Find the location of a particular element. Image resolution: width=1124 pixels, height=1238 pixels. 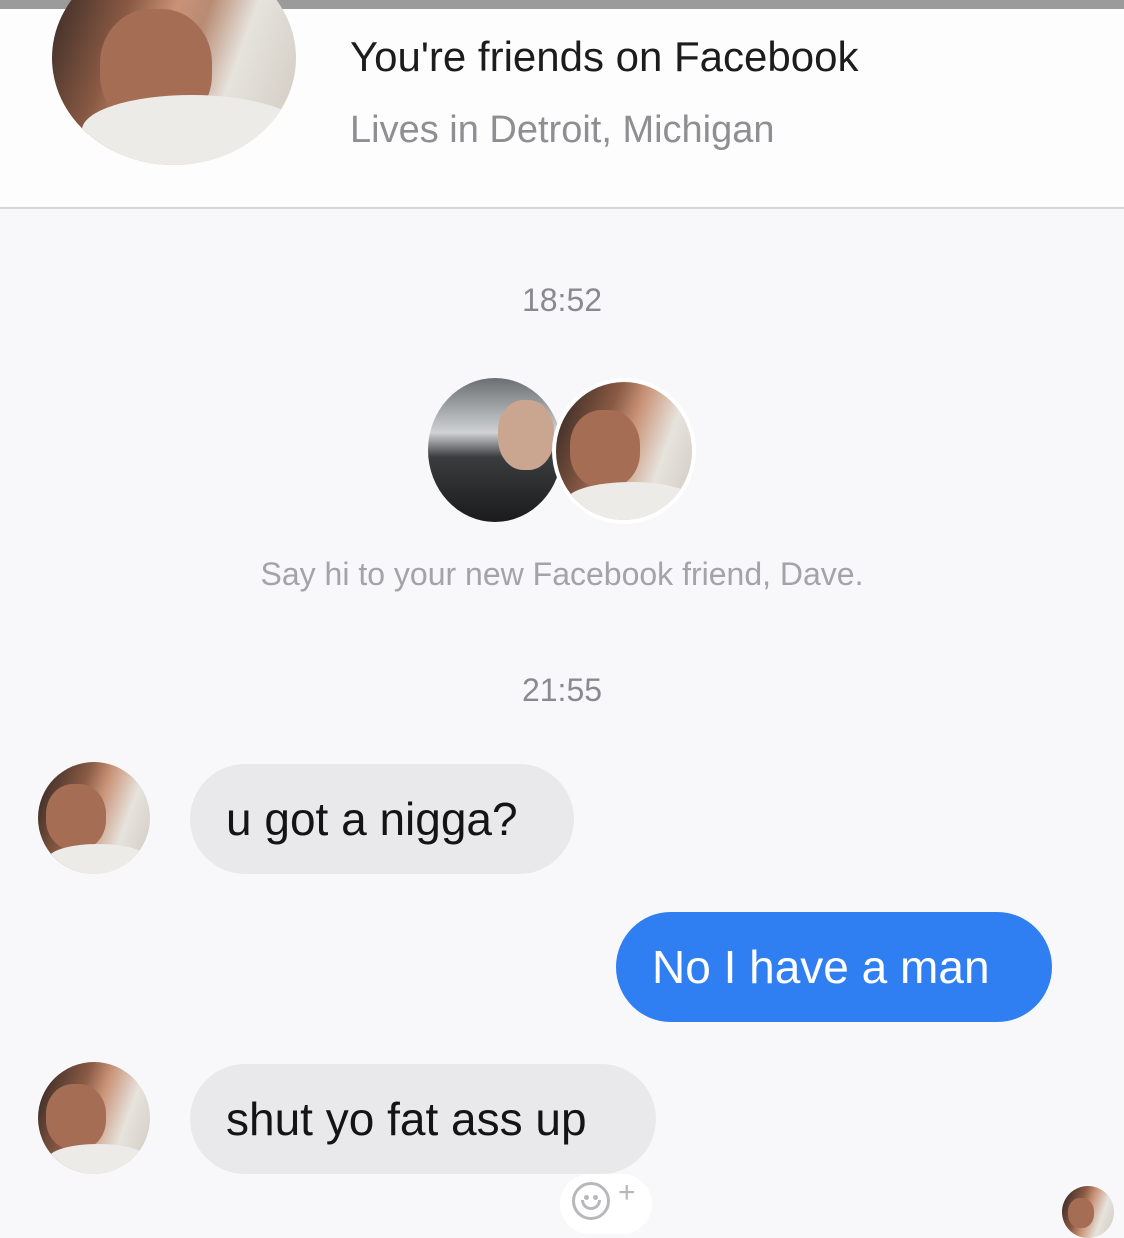

location-subtitle: Lives in Detroit, Michigan is located at coordinates (562, 130).